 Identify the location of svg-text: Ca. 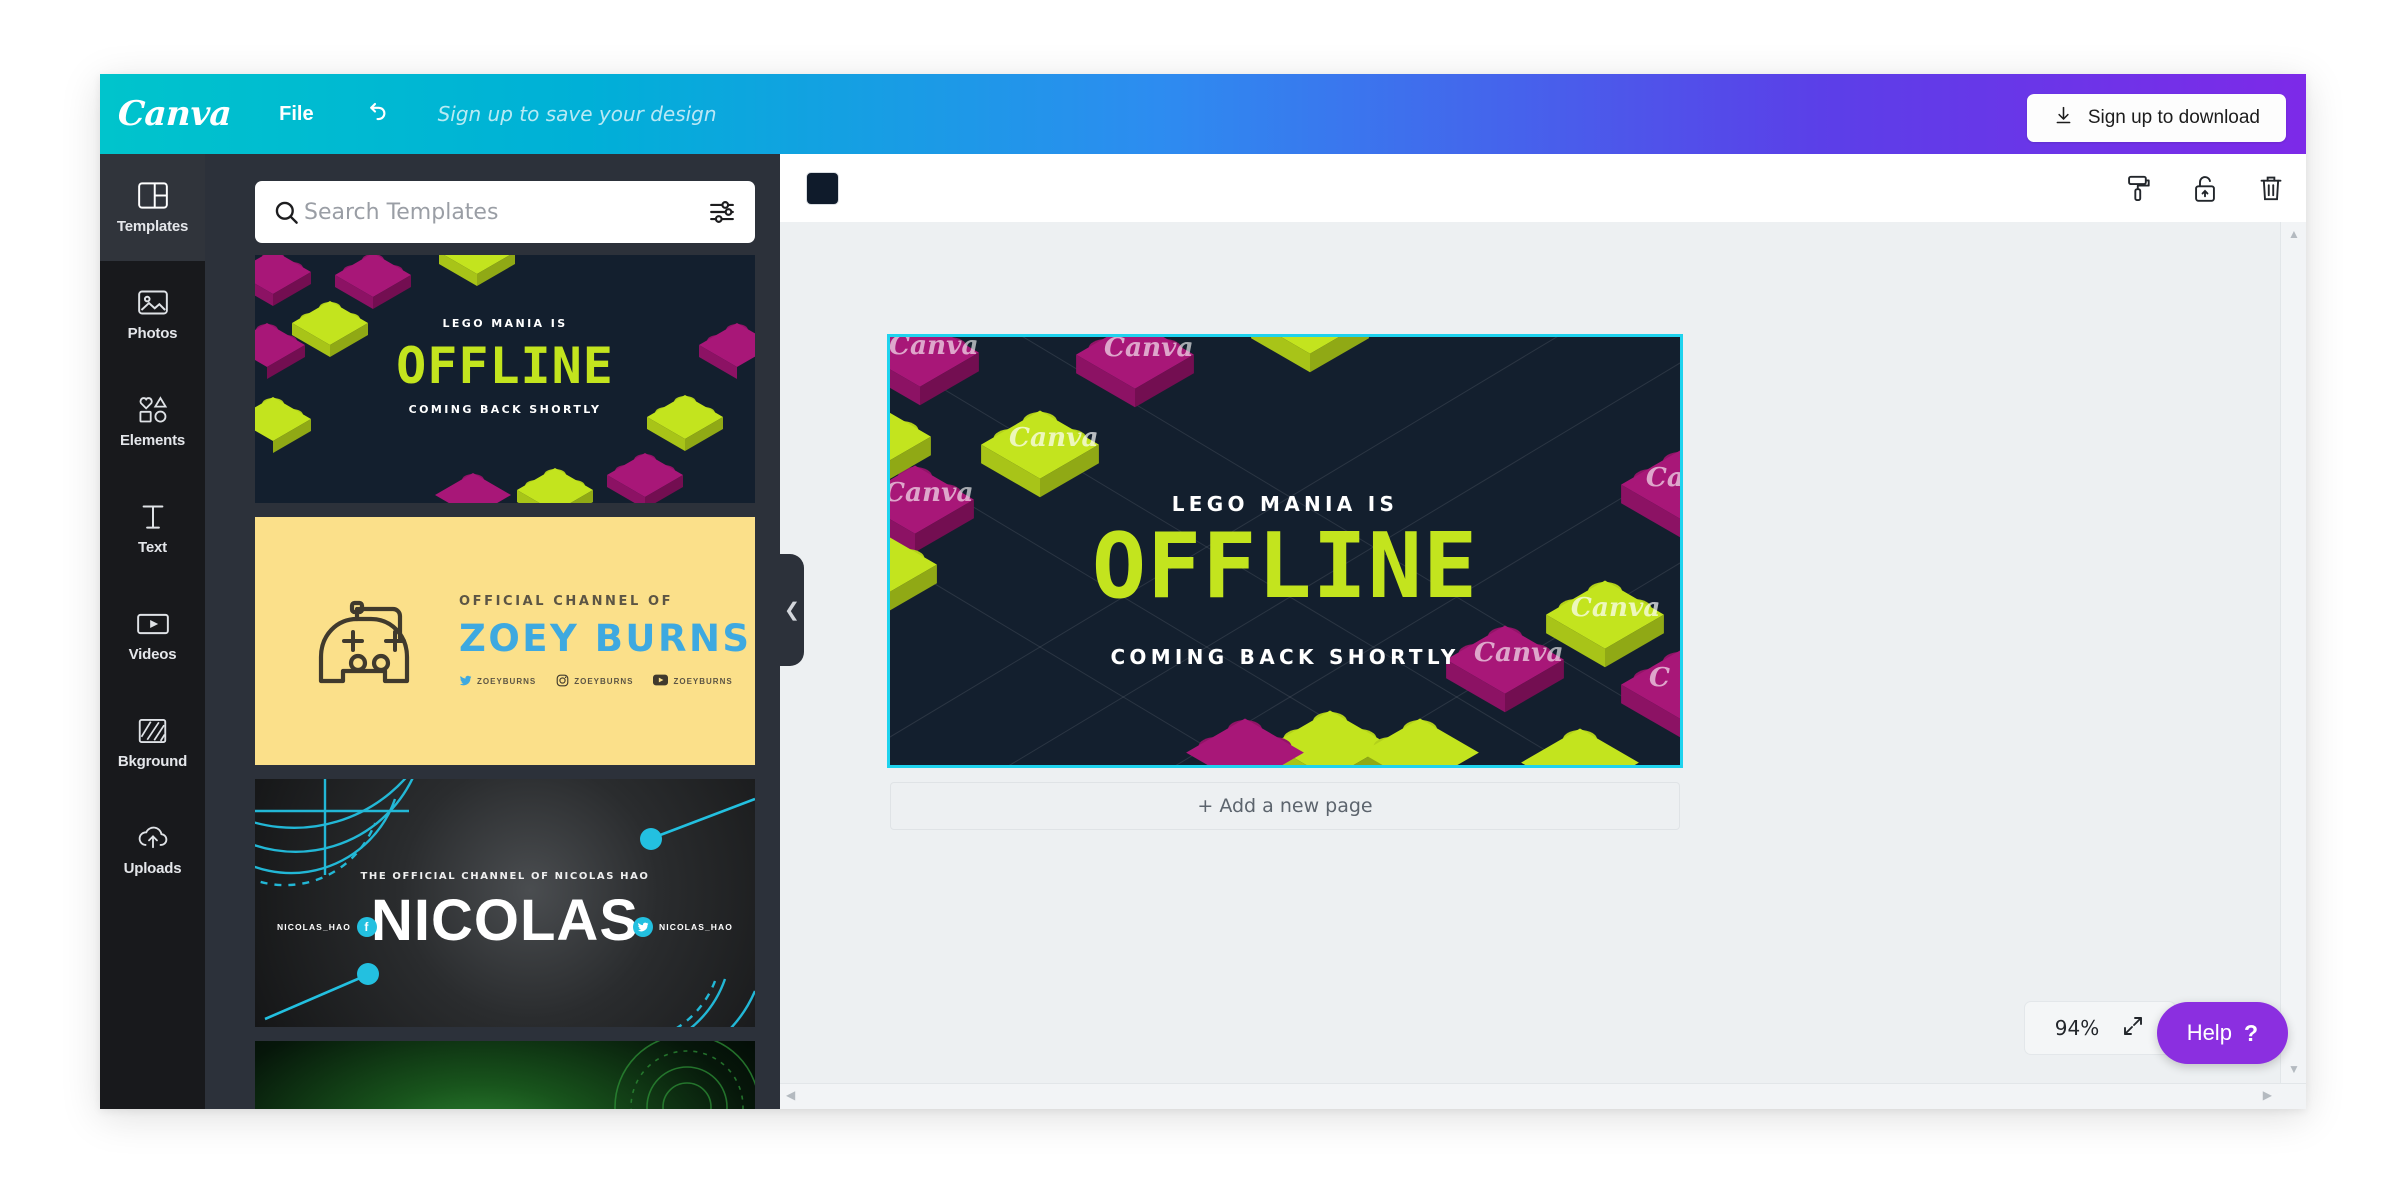
(1663, 477).